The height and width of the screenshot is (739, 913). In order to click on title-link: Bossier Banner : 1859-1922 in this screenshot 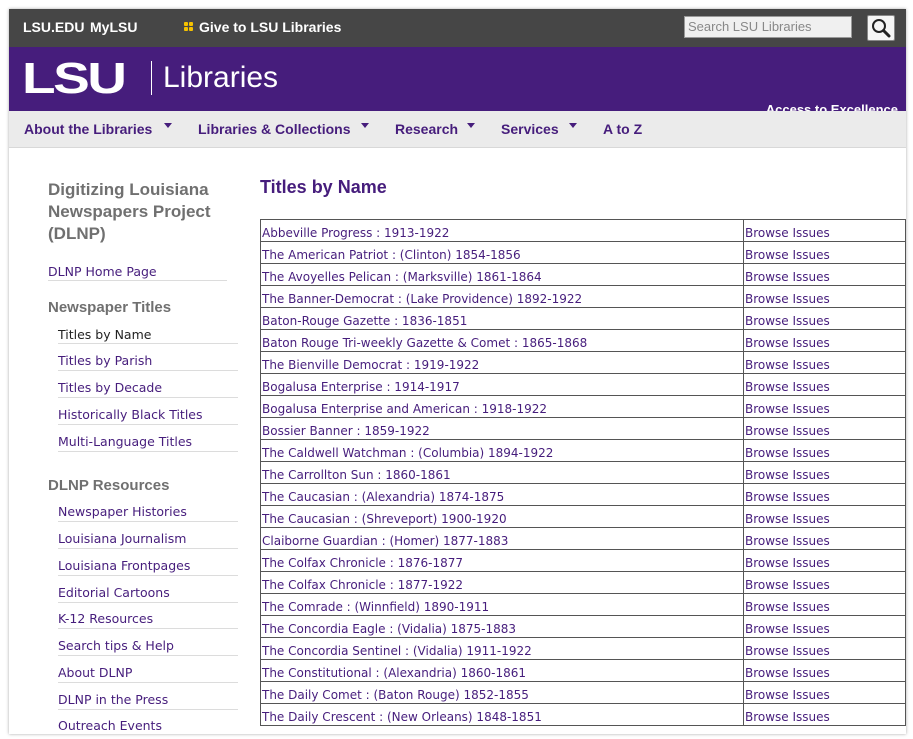, I will do `click(502, 428)`.